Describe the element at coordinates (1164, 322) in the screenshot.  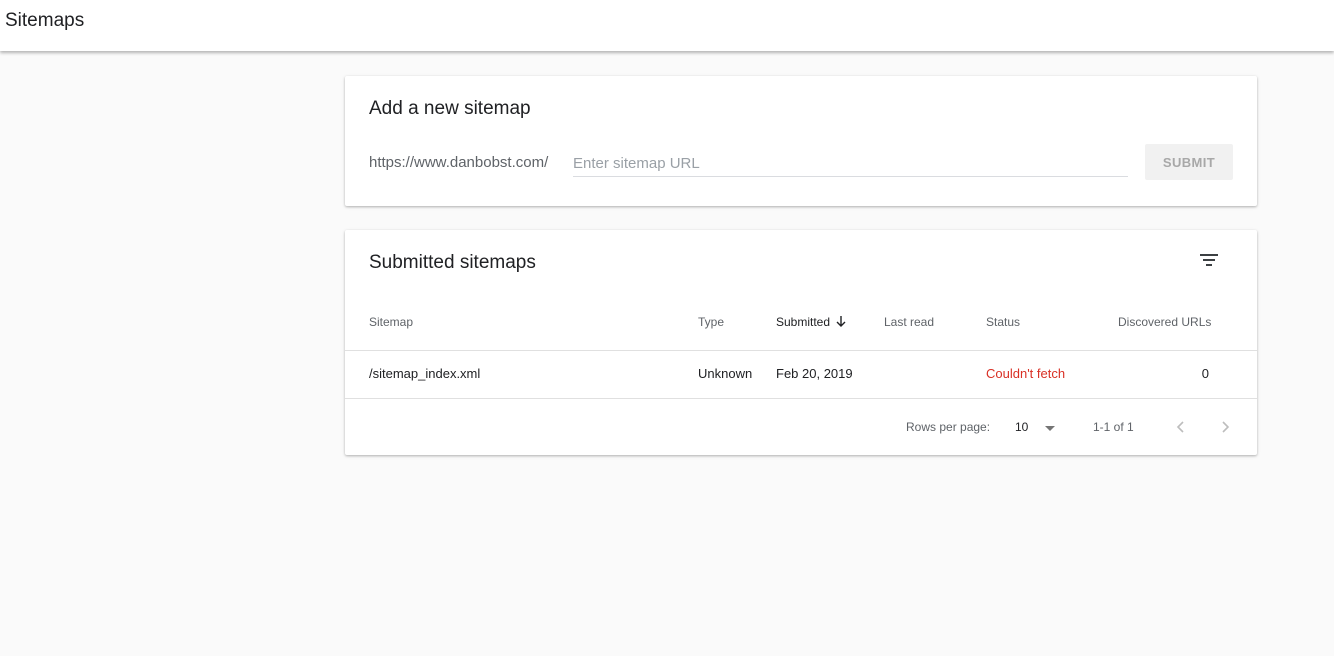
I see `column-header-discovered-urls: Discovered URLs` at that location.